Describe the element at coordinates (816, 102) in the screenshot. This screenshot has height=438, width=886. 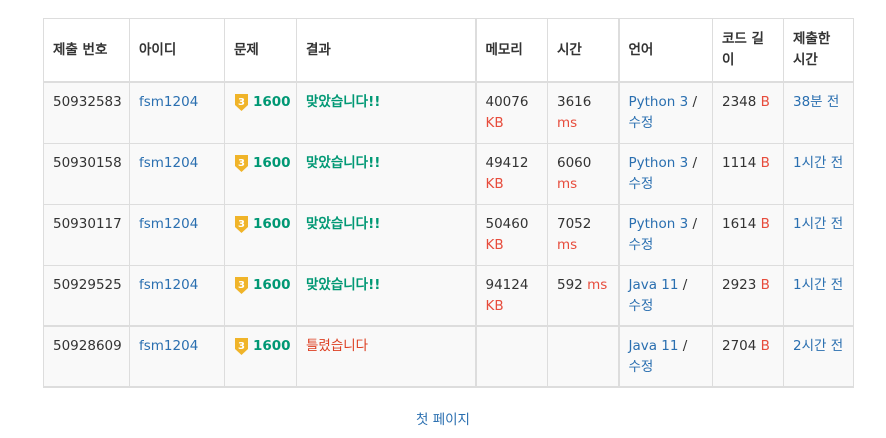
I see `submitted-time-link: 38분 전` at that location.